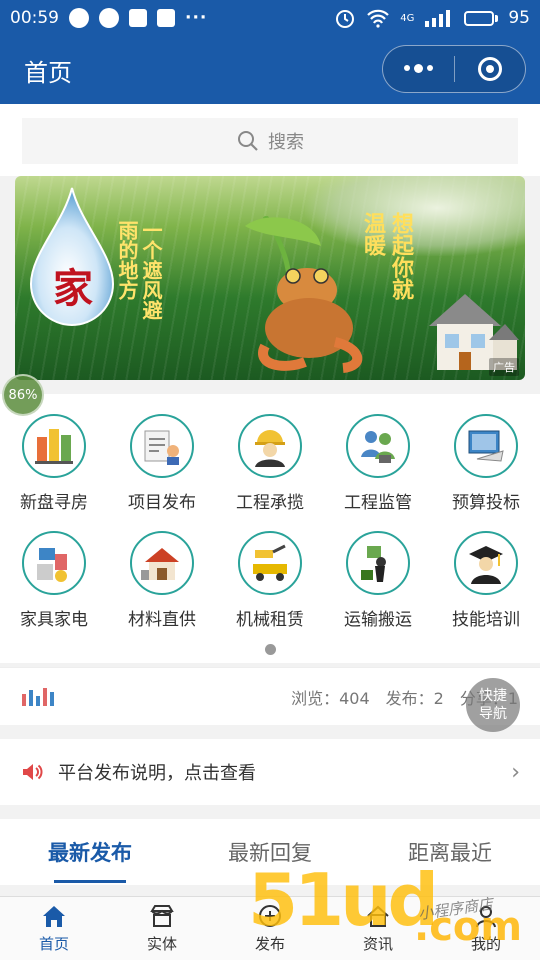 The width and height of the screenshot is (540, 960). What do you see at coordinates (270, 696) in the screenshot?
I see `stats-bar: 浏览：404 发布：2 分享：1` at bounding box center [270, 696].